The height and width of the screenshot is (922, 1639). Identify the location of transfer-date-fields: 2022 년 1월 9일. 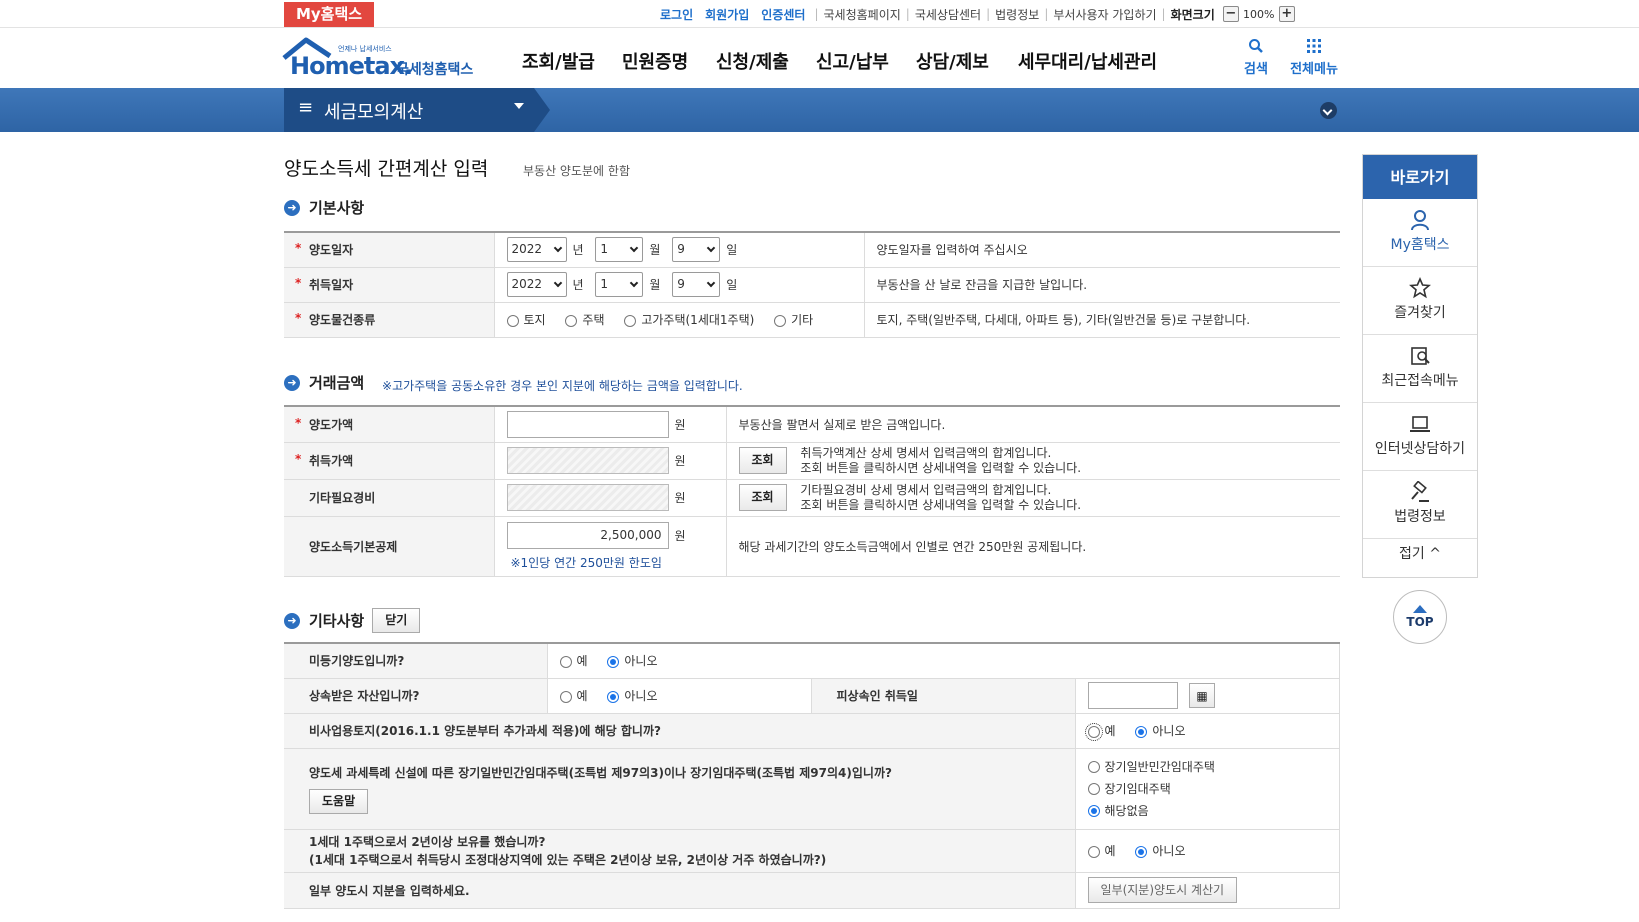
(679, 250).